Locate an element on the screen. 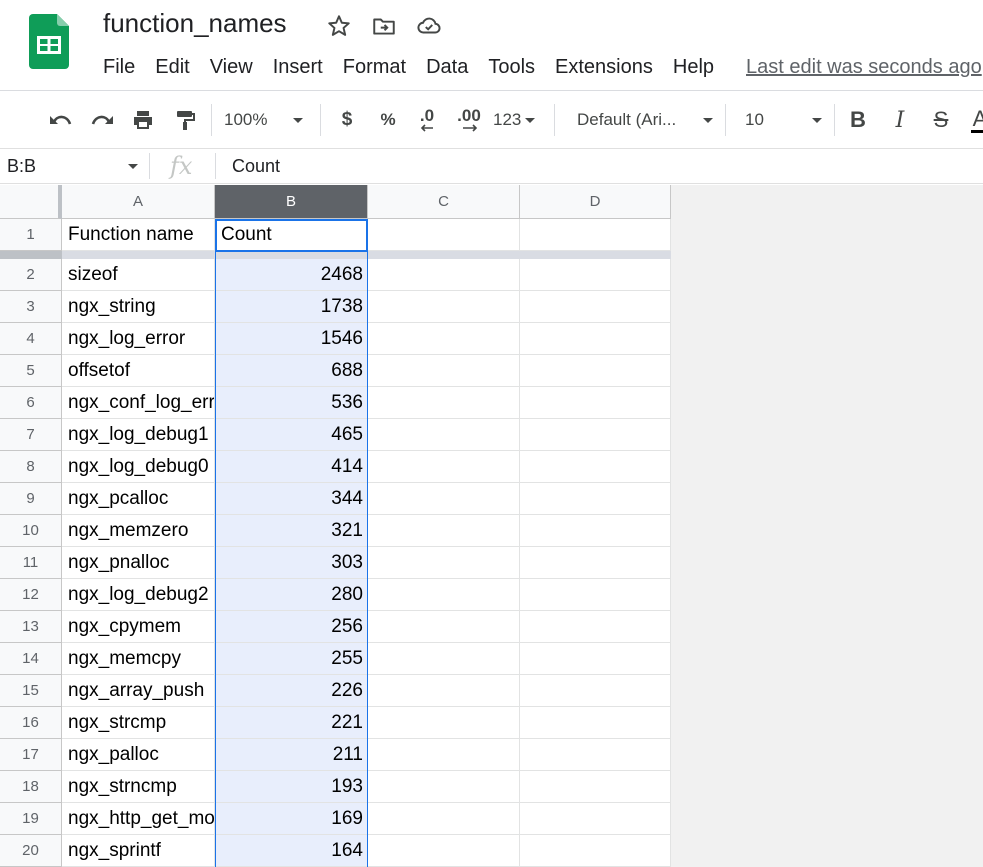 Image resolution: width=983 pixels, height=867 pixels. cell-a: offsetof is located at coordinates (138, 371).